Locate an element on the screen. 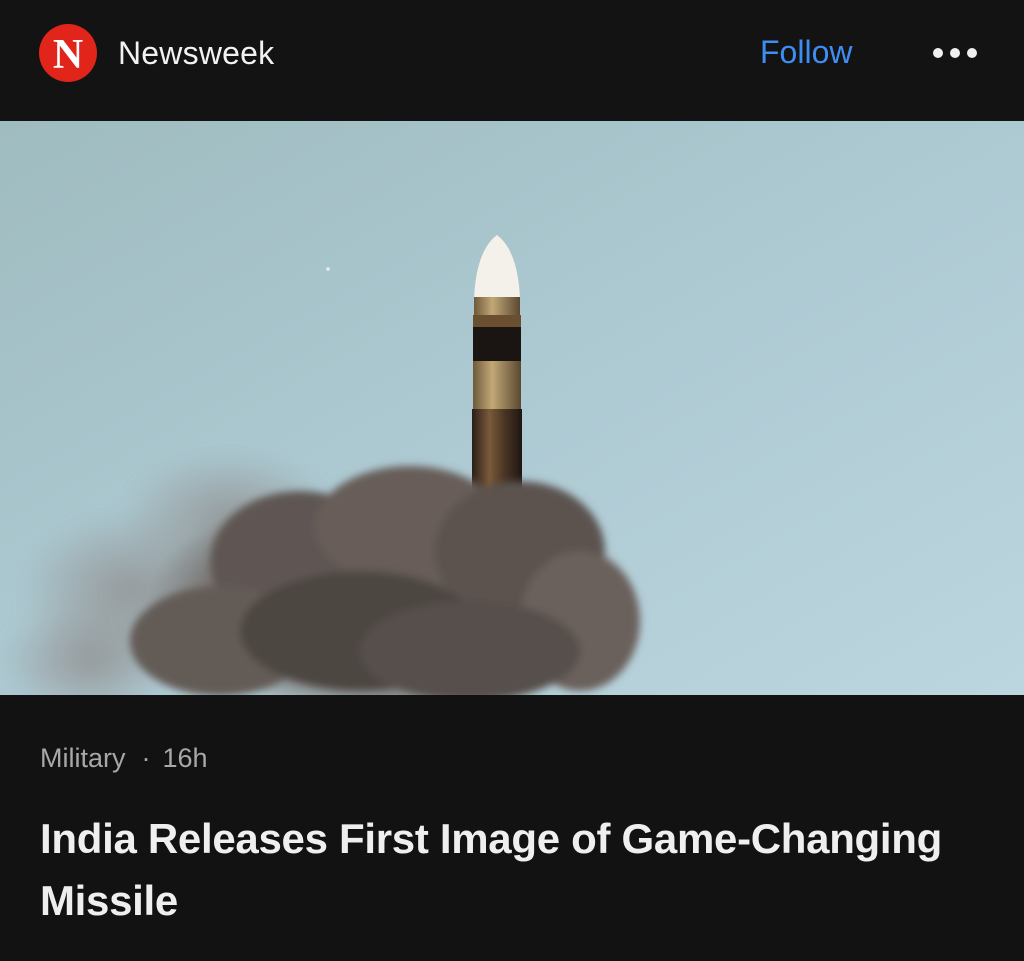 This screenshot has height=961, width=1024. category-label: Military is located at coordinates (83, 758).